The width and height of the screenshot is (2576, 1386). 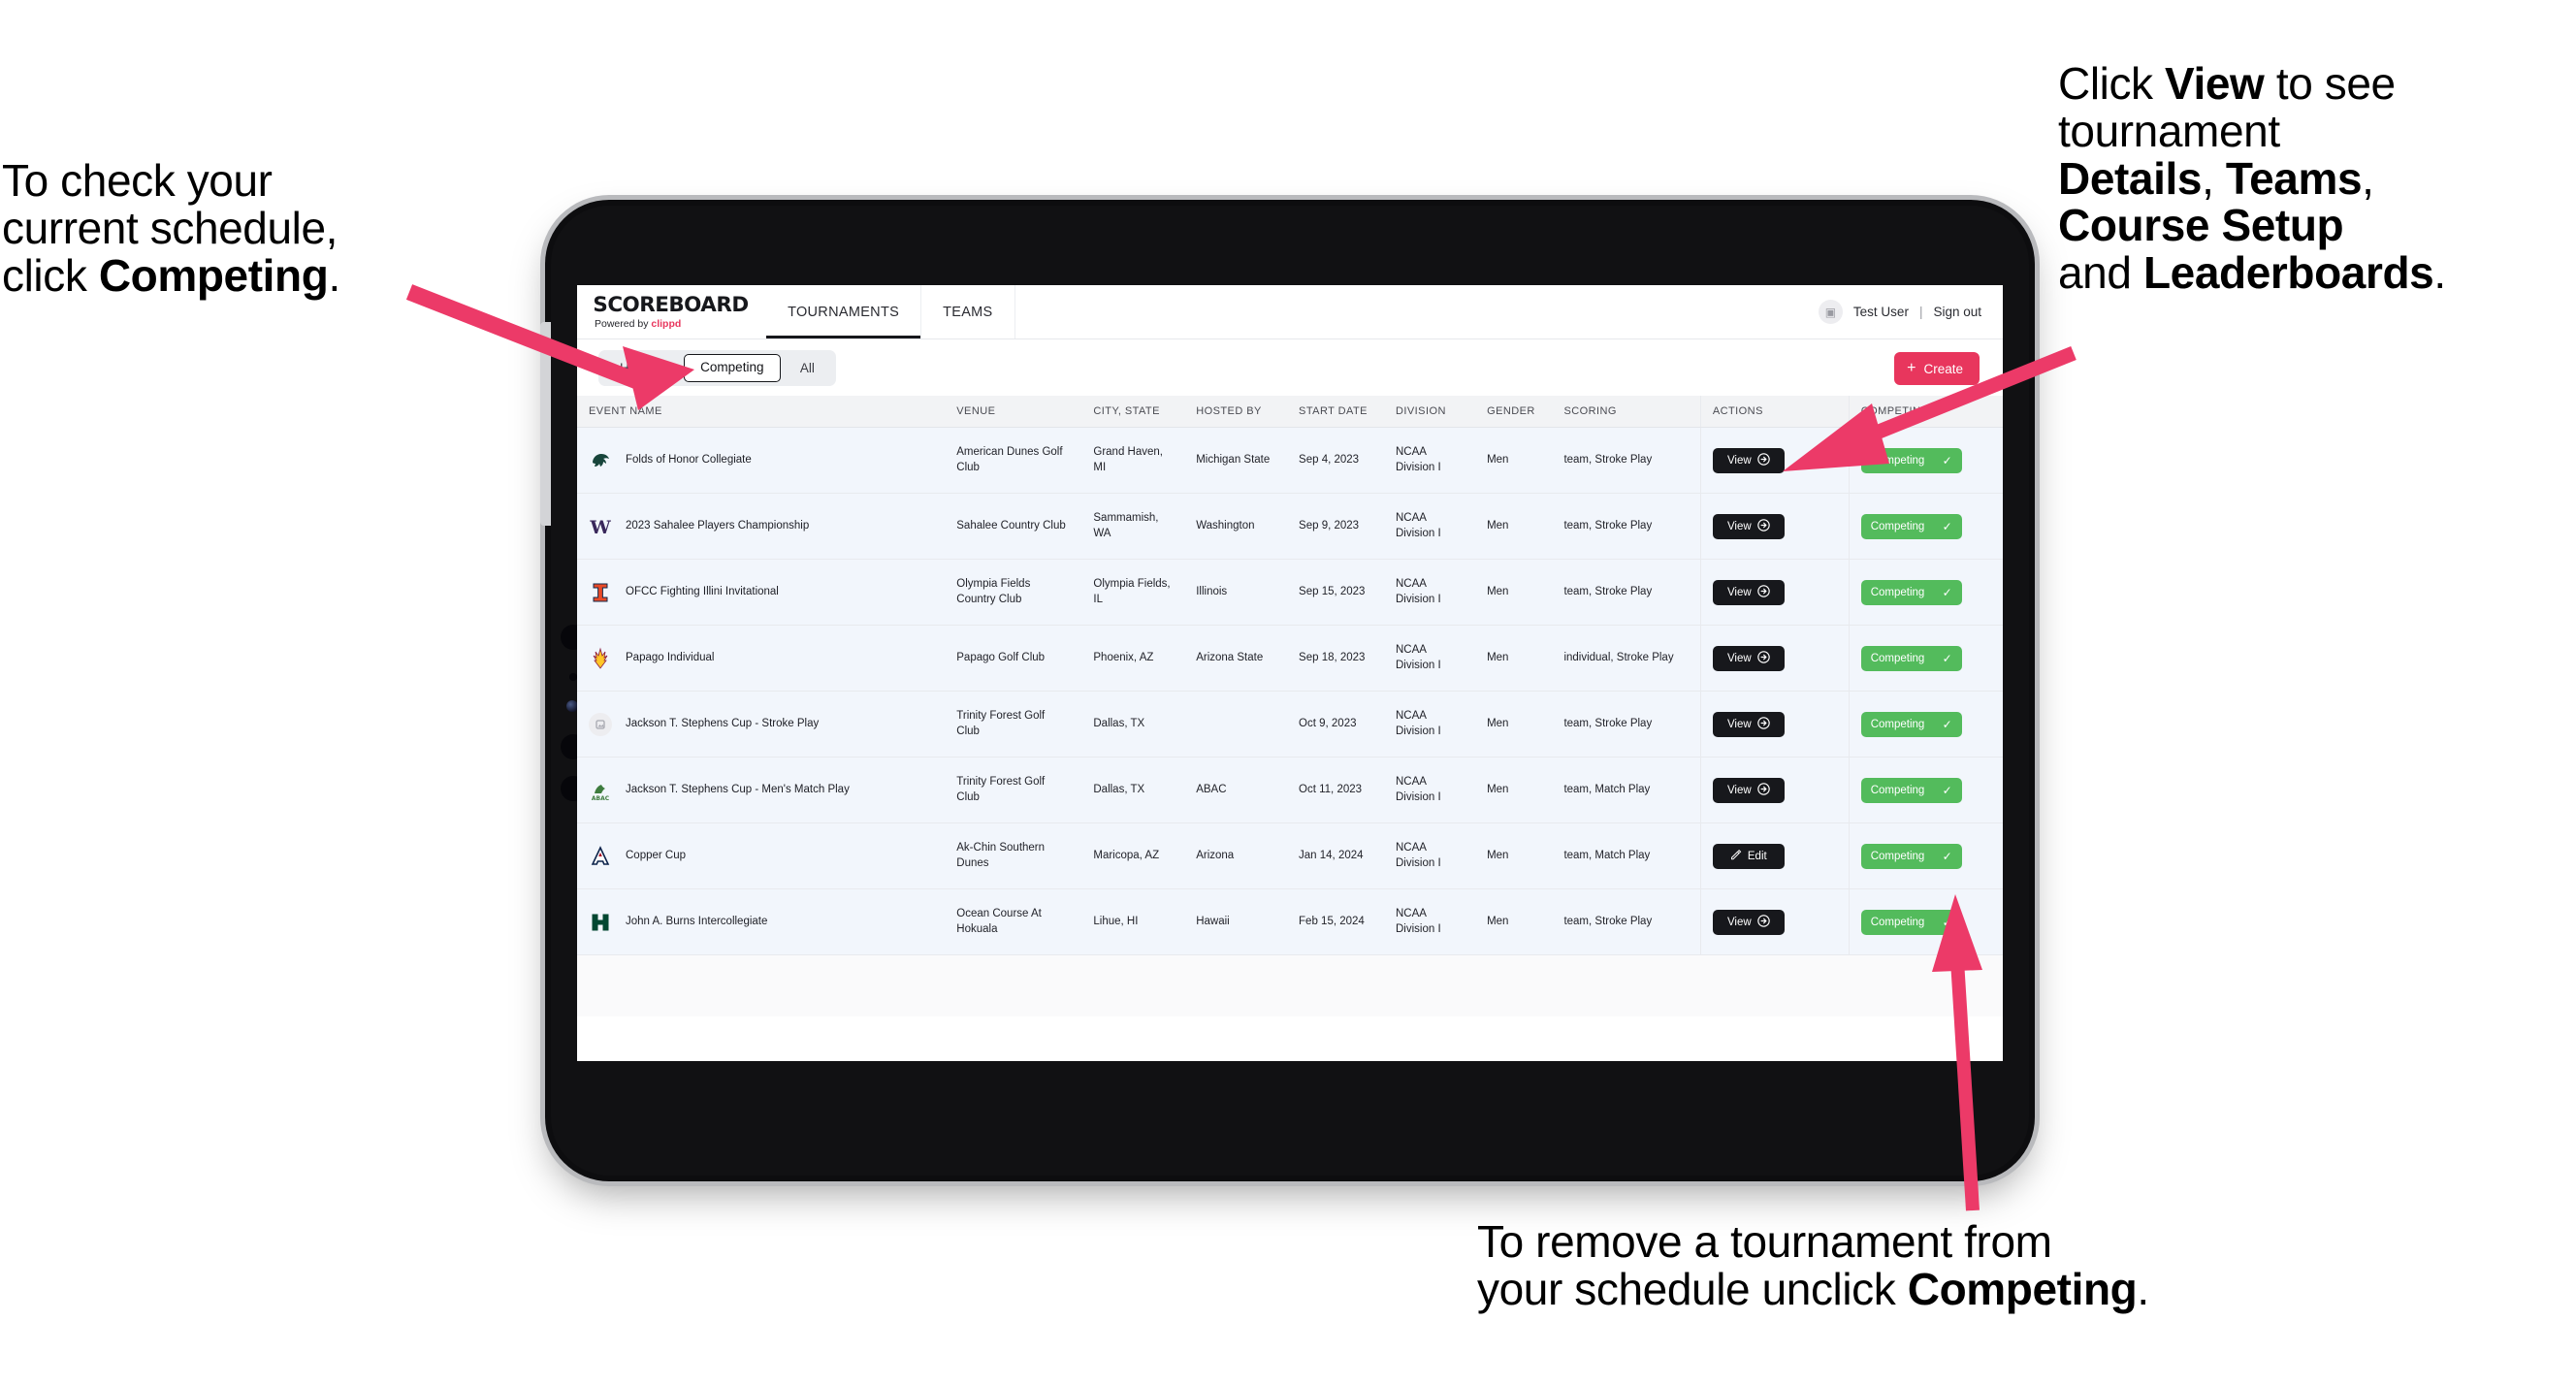 What do you see at coordinates (702, 591) in the screenshot?
I see `event-name-text: OFCC Fighting Illini Invitational` at bounding box center [702, 591].